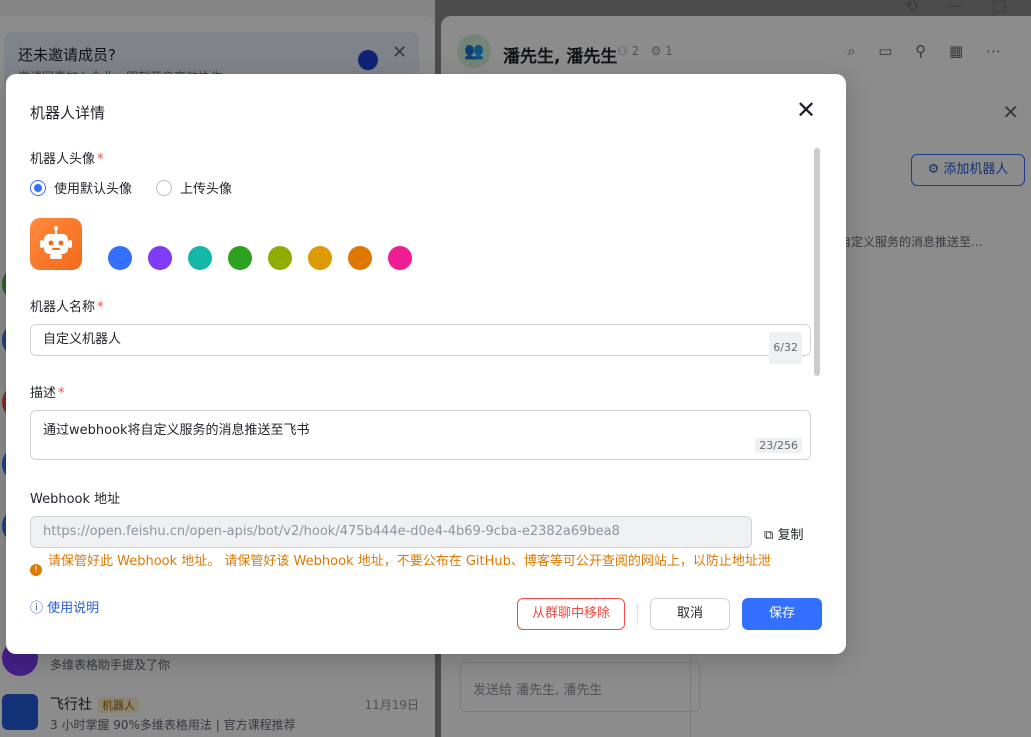 This screenshot has width=1031, height=737. Describe the element at coordinates (206, 189) in the screenshot. I see `radio-label: 上传头像` at that location.